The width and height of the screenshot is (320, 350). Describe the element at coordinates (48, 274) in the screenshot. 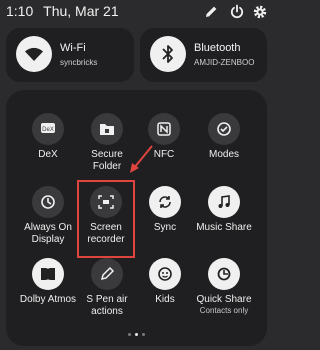

I see `dolby-atmos-icon` at that location.